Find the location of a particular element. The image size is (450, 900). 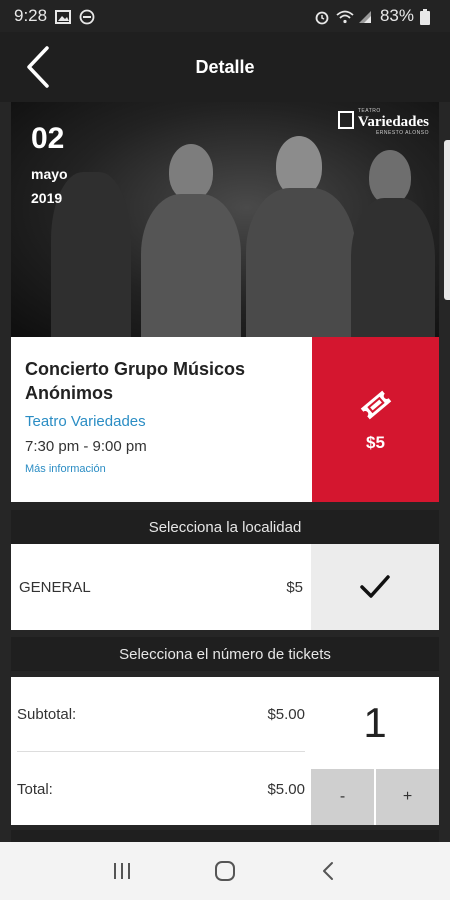

ticket-quantity: 1 is located at coordinates (375, 723).